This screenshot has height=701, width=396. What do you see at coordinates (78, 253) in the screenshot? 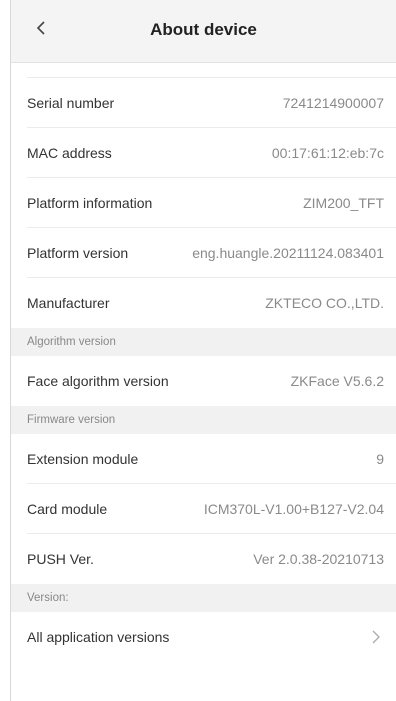
I see `row-label: Platform version` at bounding box center [78, 253].